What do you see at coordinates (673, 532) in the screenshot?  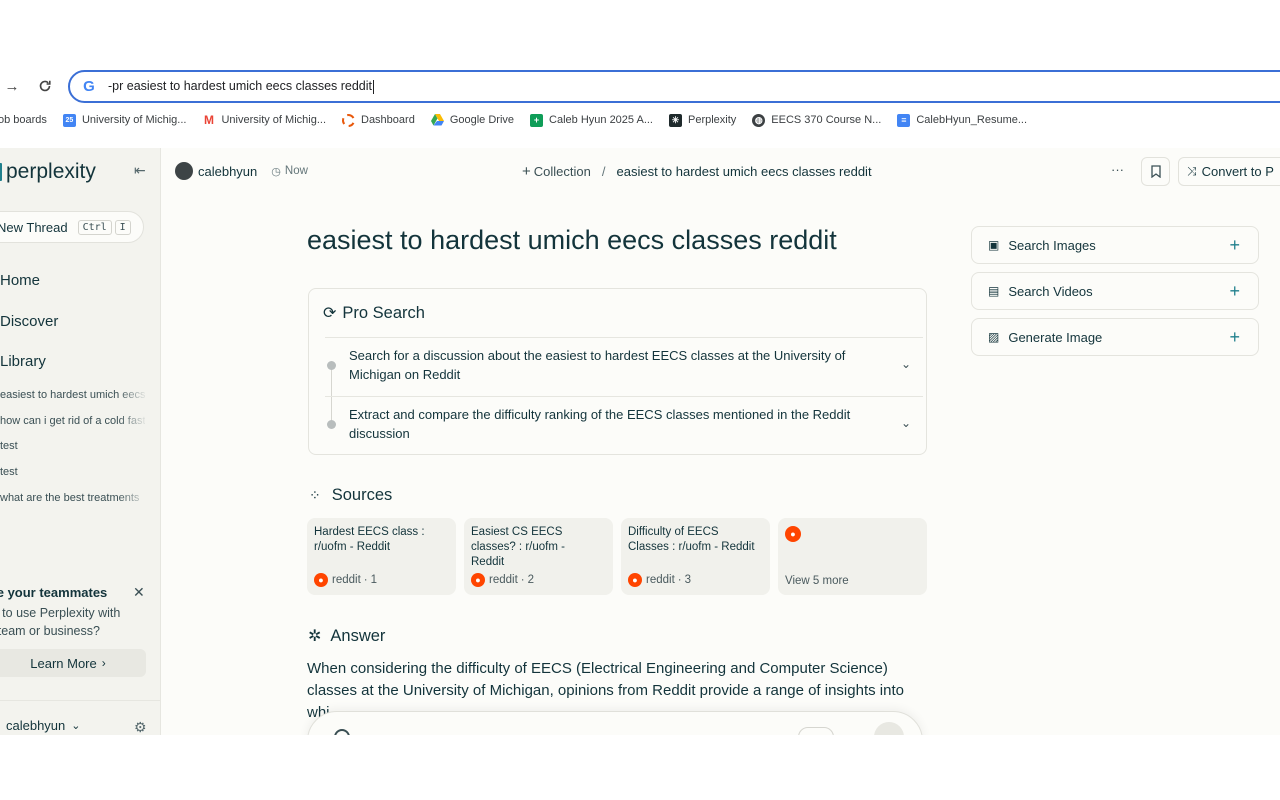 I see `source-title-line: Difficulty of EECS` at bounding box center [673, 532].